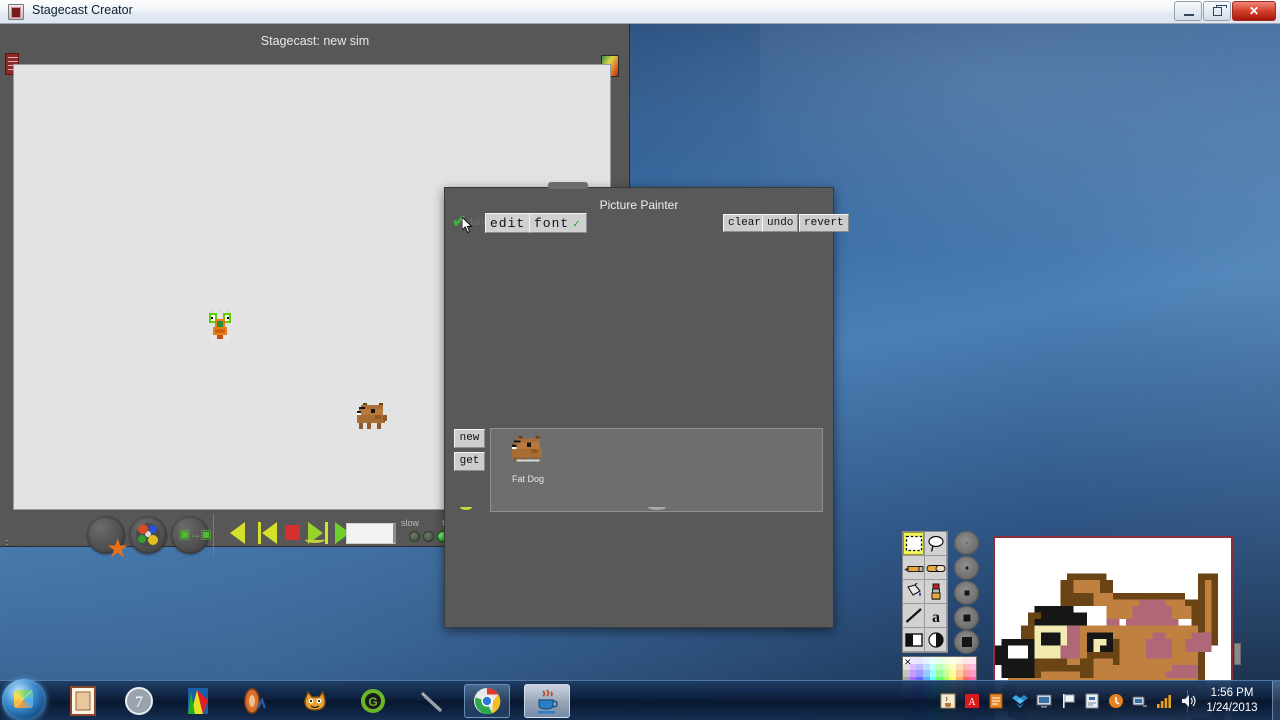 This screenshot has height=720, width=1280. I want to click on taskbar-item-media, so click(255, 701).